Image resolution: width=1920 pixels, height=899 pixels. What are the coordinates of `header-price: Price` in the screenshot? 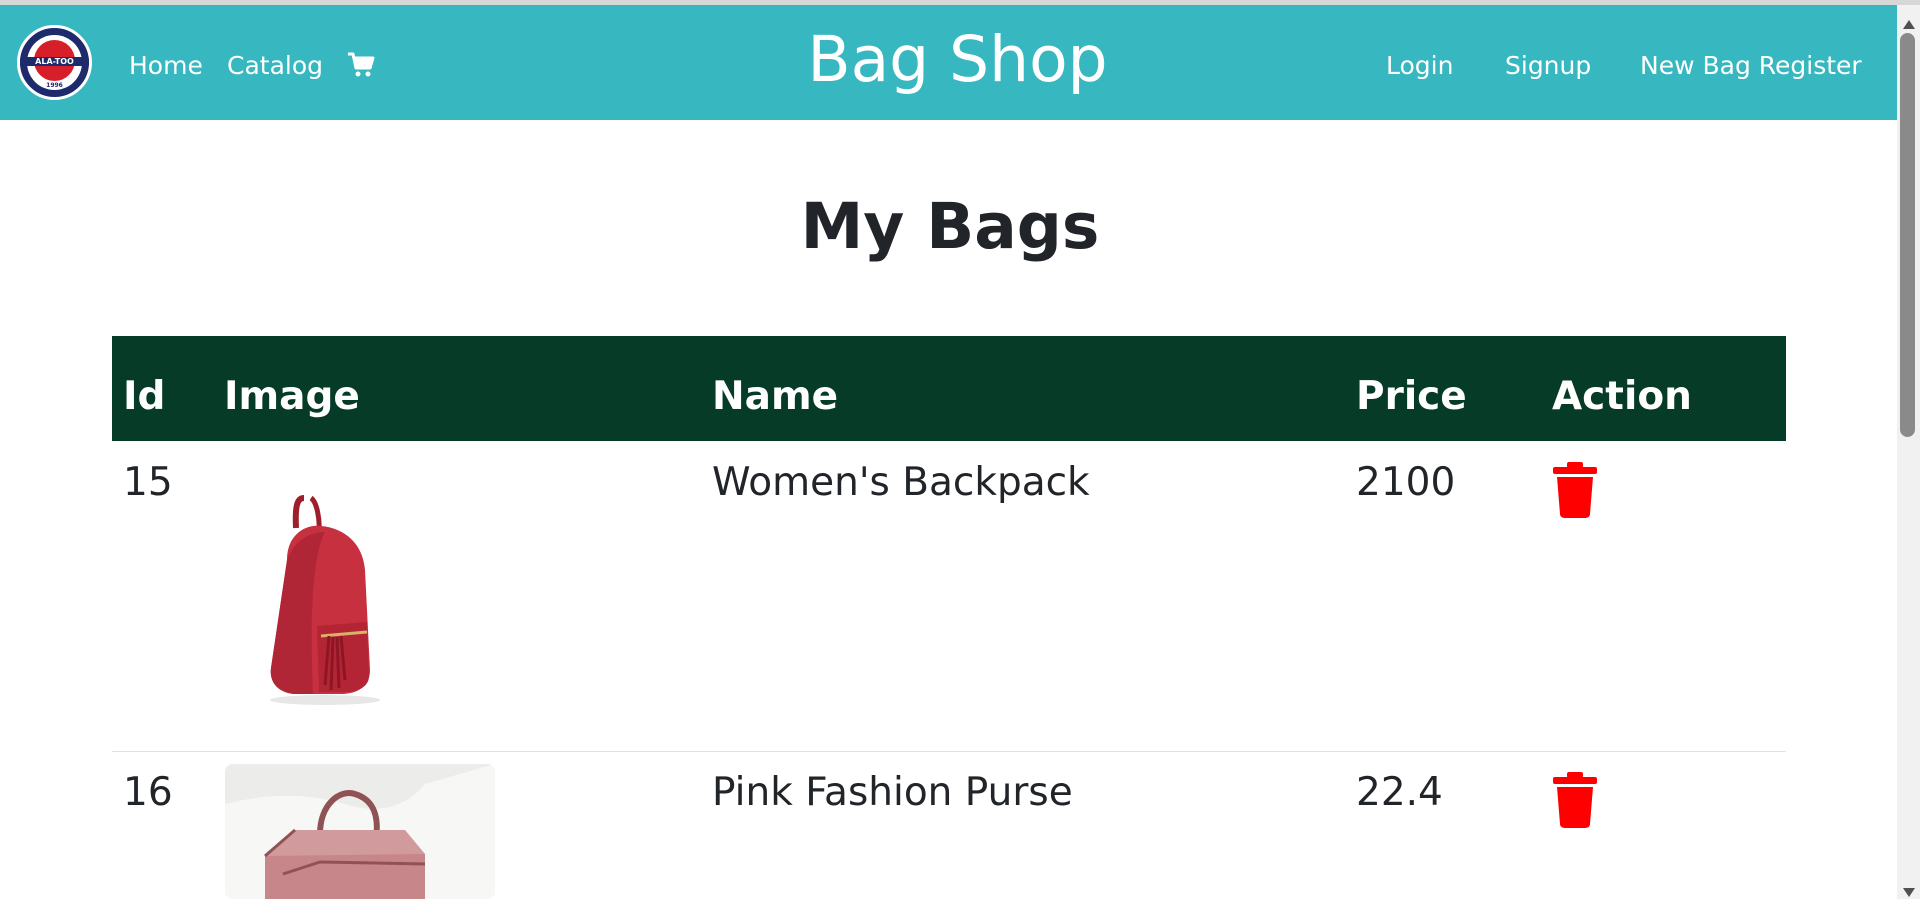 It's located at (1411, 396).